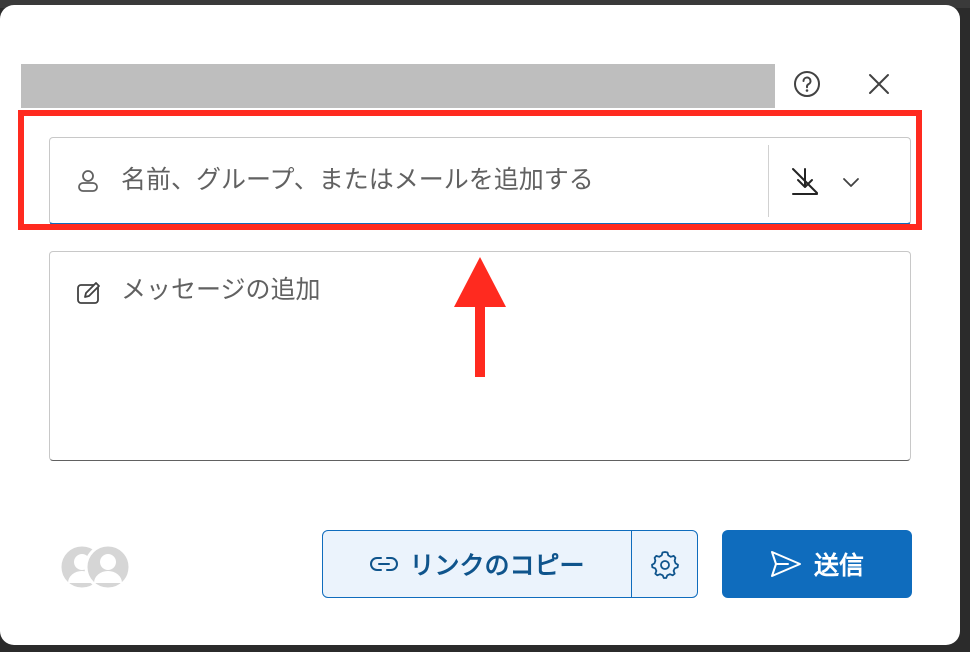 The image size is (970, 652). I want to click on copy-link-split-button: リンクのコピー, so click(510, 564).